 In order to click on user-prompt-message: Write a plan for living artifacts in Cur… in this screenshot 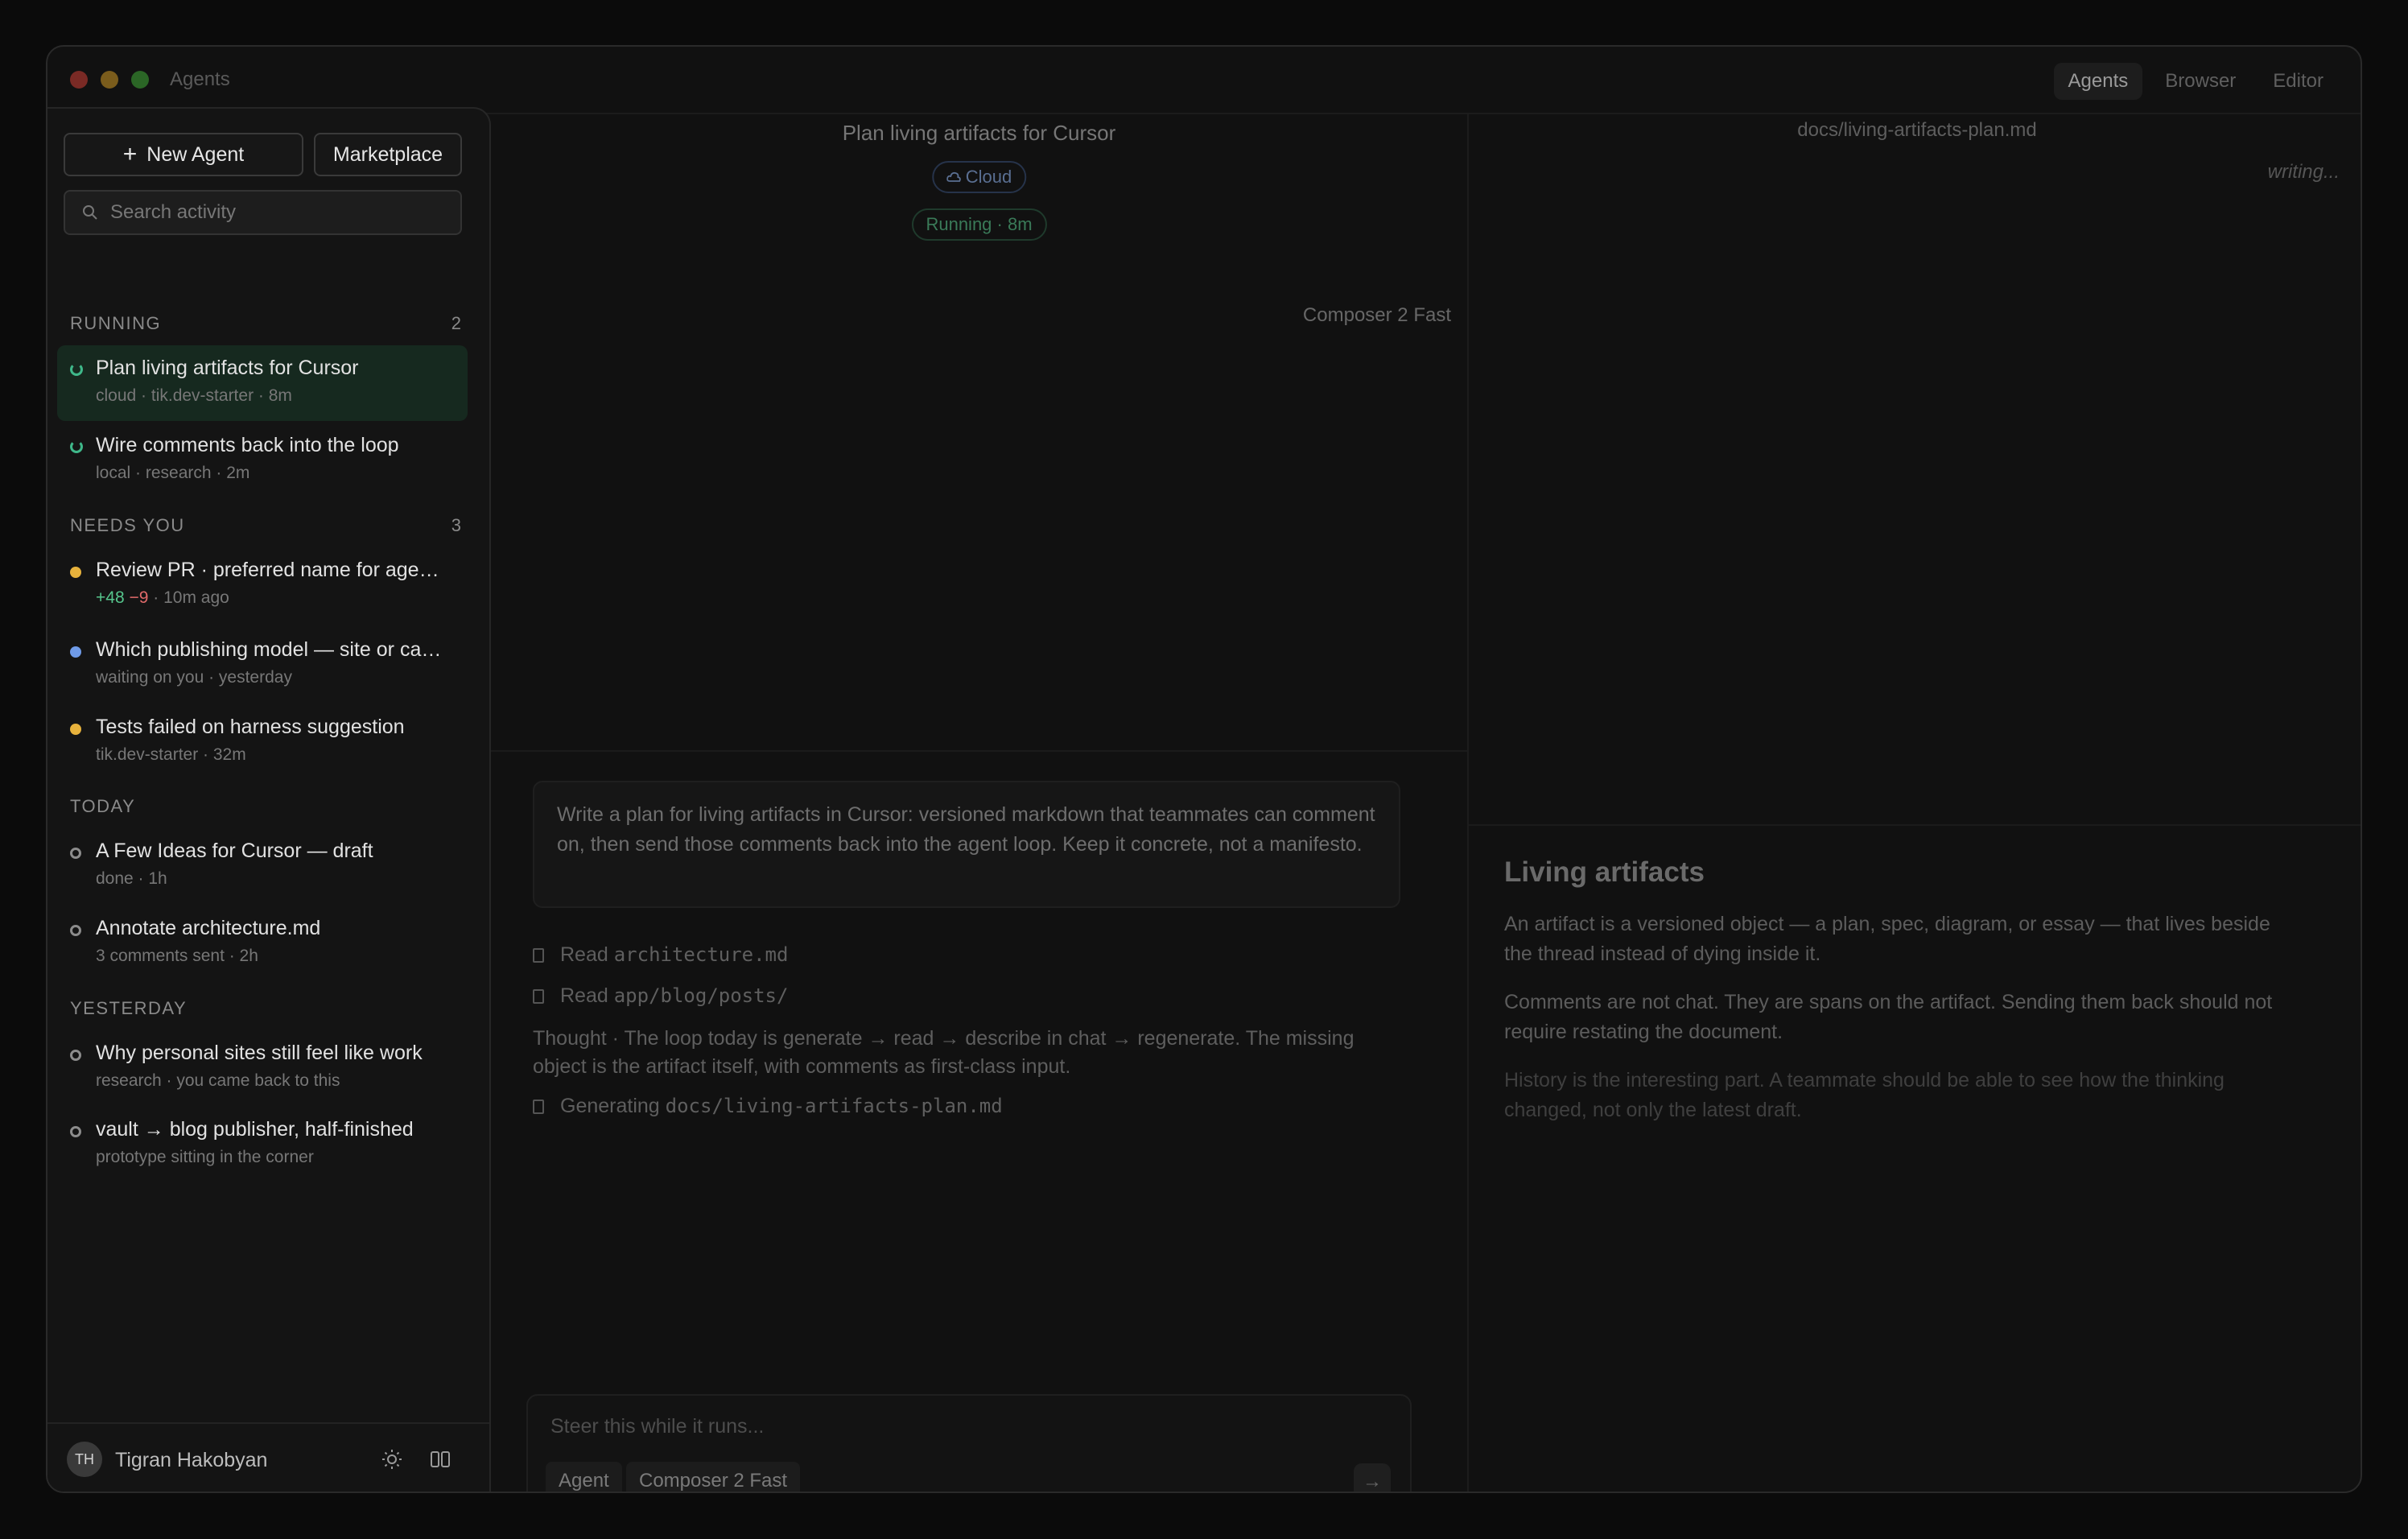, I will do `click(966, 844)`.